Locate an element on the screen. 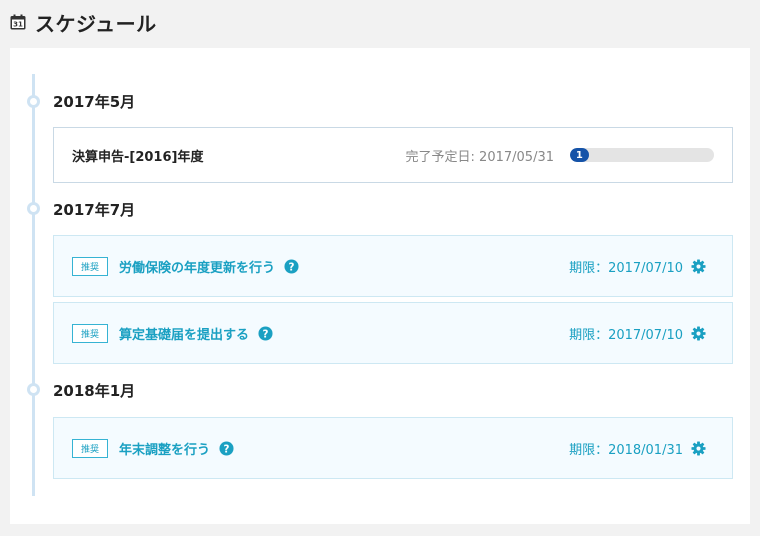  task-title-link: 年末調整を行う is located at coordinates (164, 448).